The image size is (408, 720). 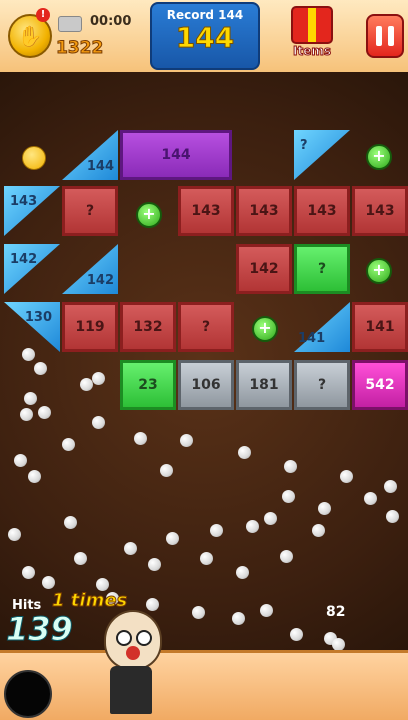 What do you see at coordinates (131, 690) in the screenshot?
I see `character-body` at bounding box center [131, 690].